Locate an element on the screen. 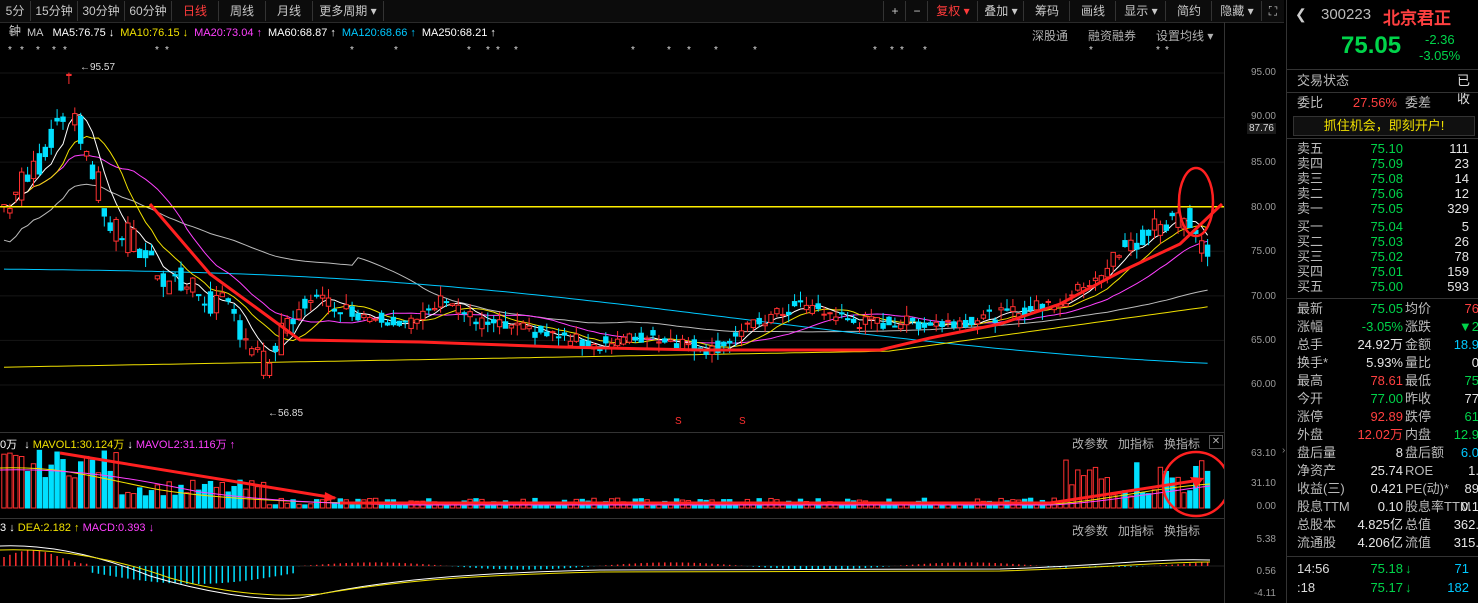 This screenshot has width=1478, height=603. macd-axis: 5.38 0.56 -4.11 is located at coordinates (1254, 567).